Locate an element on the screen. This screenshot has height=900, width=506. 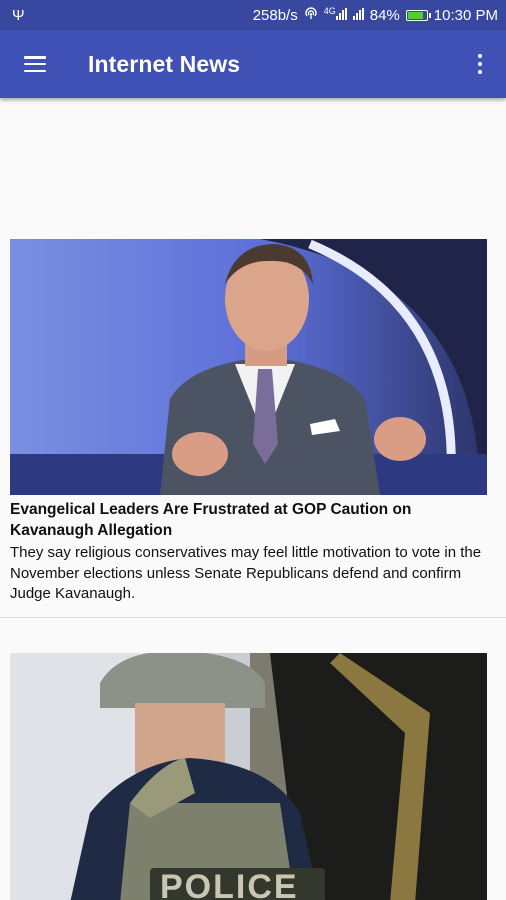
battery-fill is located at coordinates (415, 15).